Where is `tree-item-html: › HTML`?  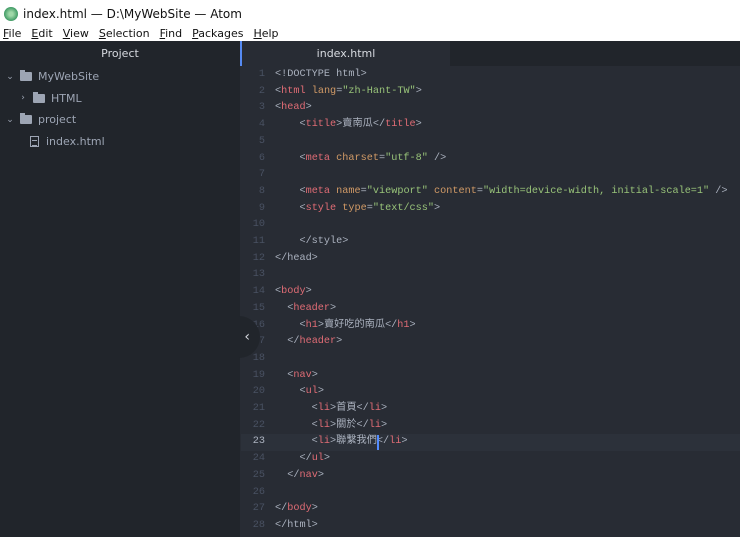 tree-item-html: › HTML is located at coordinates (120, 99).